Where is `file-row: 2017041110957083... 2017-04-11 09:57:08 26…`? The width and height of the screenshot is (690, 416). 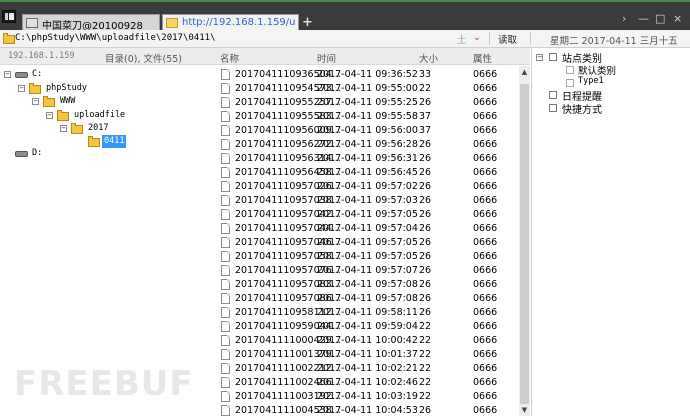
file-row: 2017041110957083... 2017-04-11 09:57:08 26… is located at coordinates (367, 285).